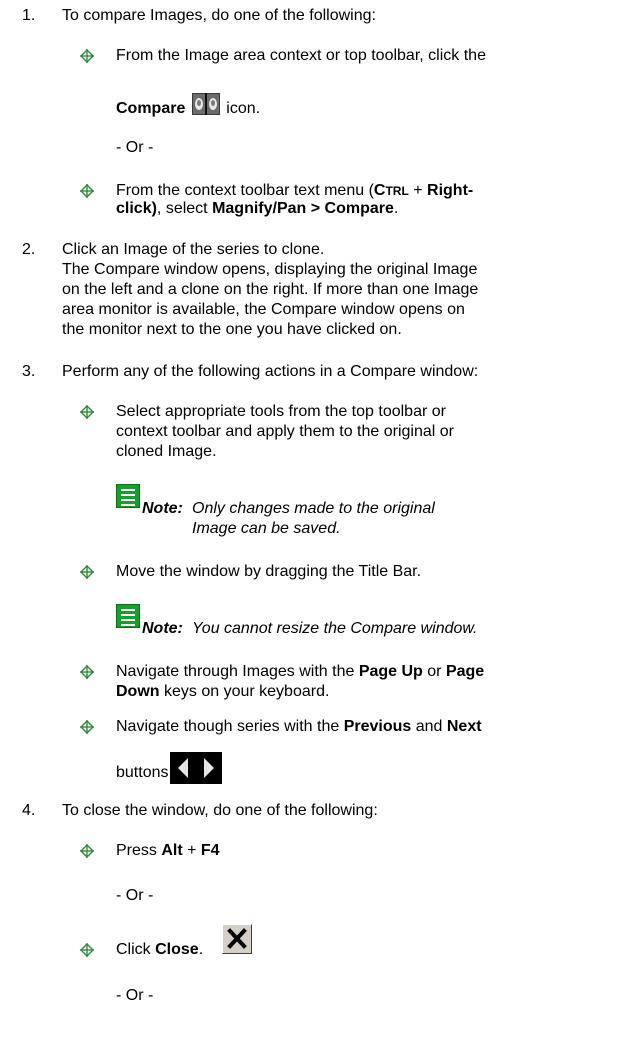 This screenshot has height=1044, width=627. I want to click on previous-button-icon, so click(183, 768).